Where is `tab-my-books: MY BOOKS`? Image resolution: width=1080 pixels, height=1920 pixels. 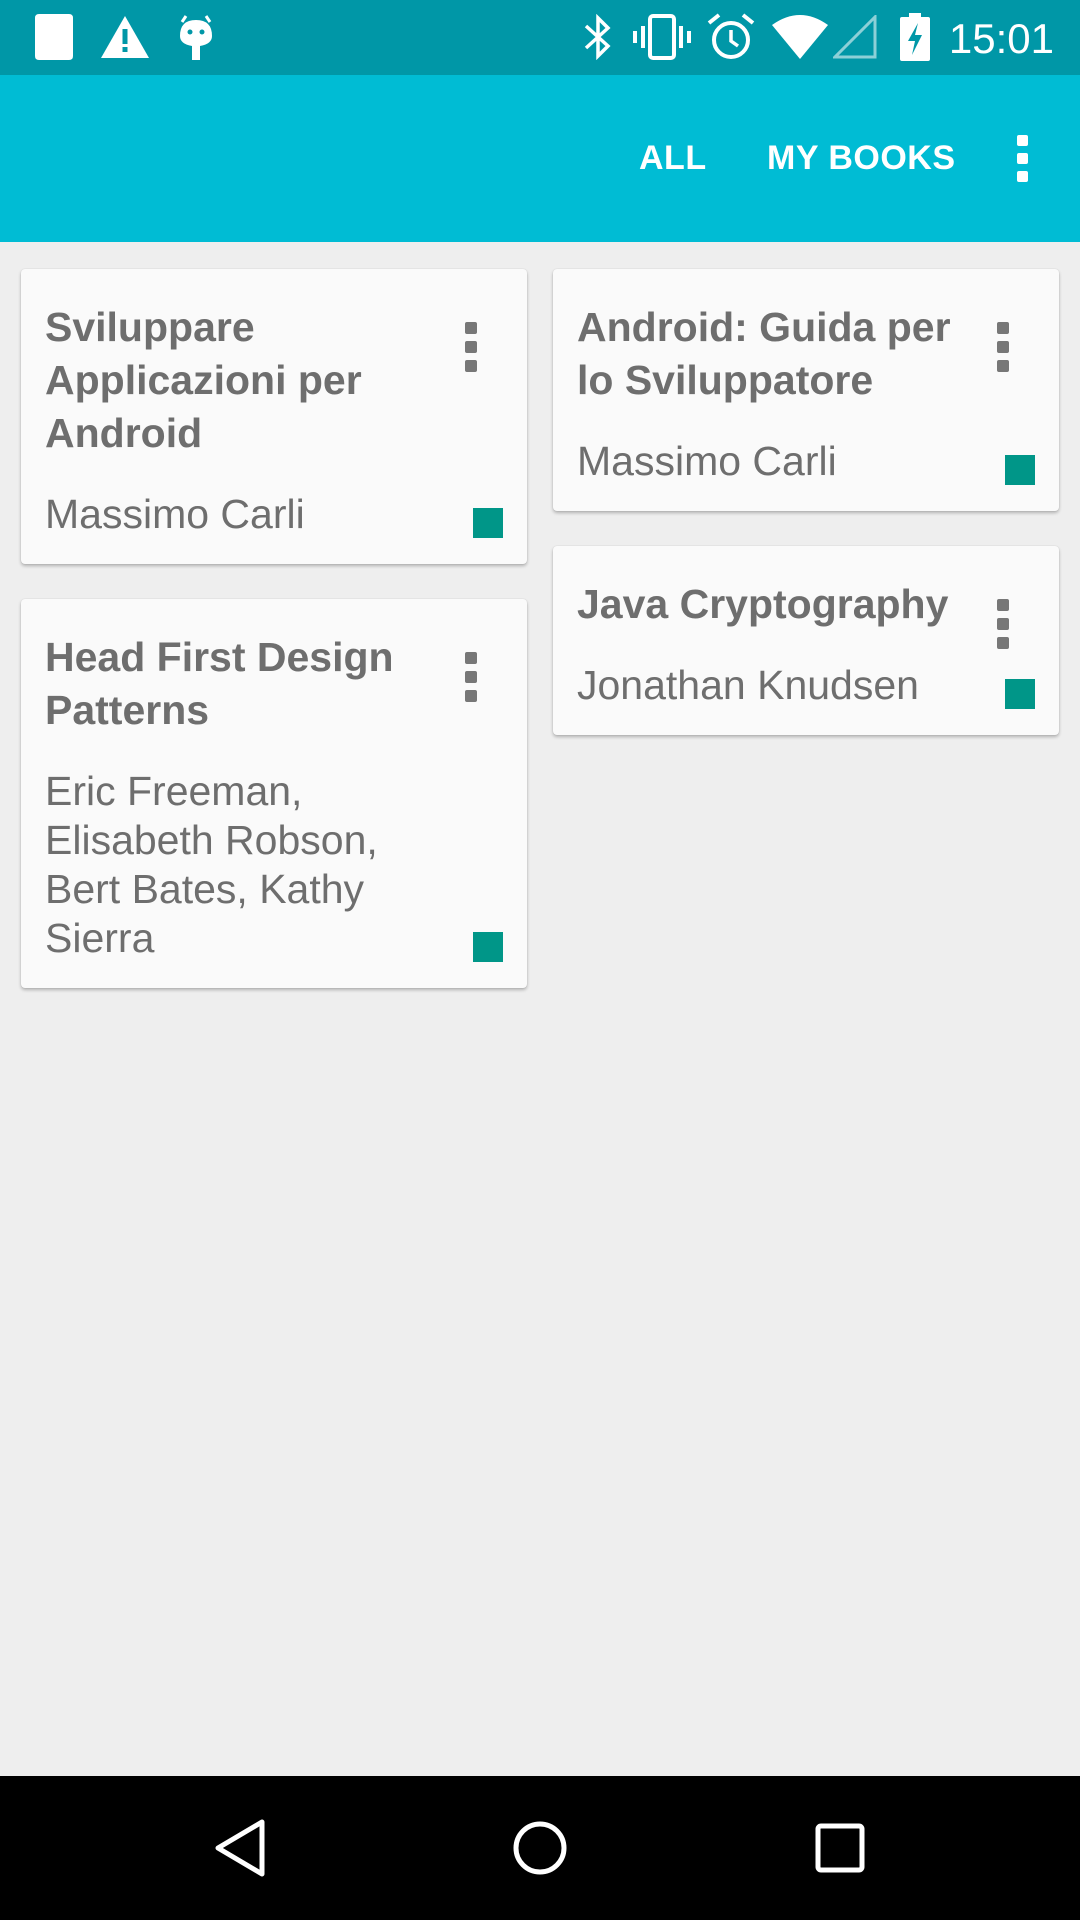 tab-my-books: MY BOOKS is located at coordinates (861, 158).